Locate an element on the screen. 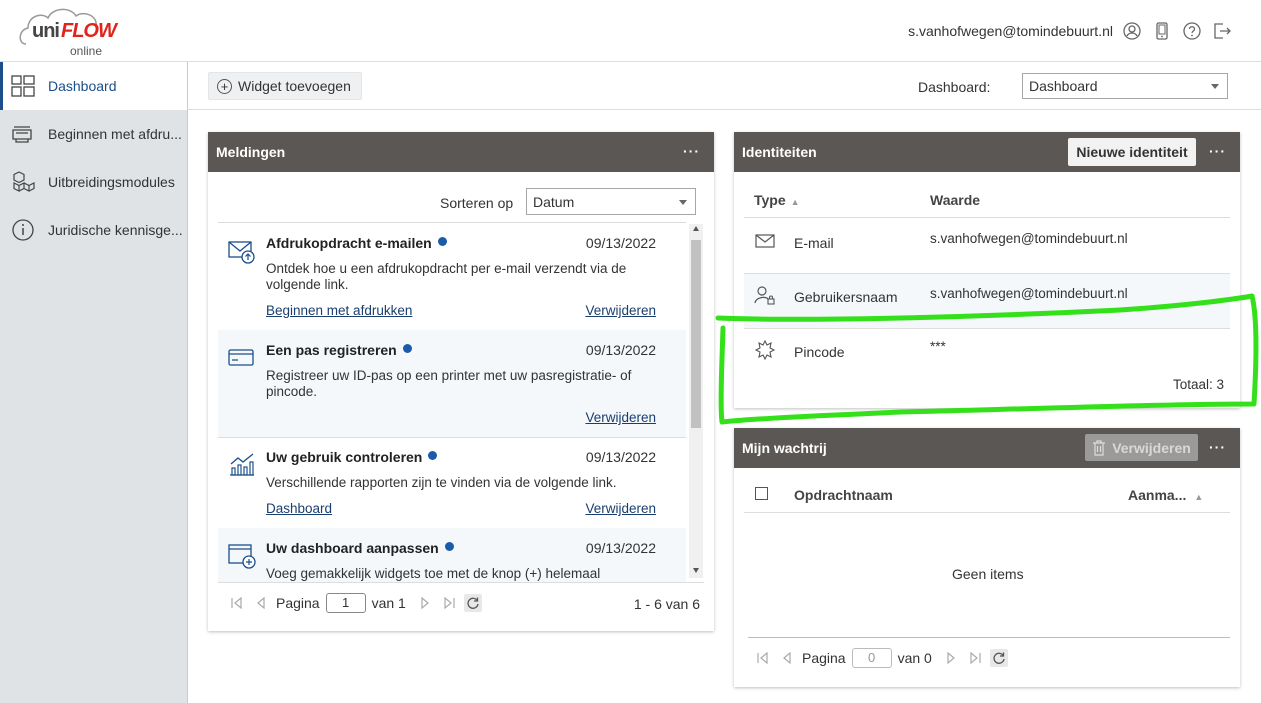 The image size is (1261, 703). select-all-checkbox is located at coordinates (761, 493).